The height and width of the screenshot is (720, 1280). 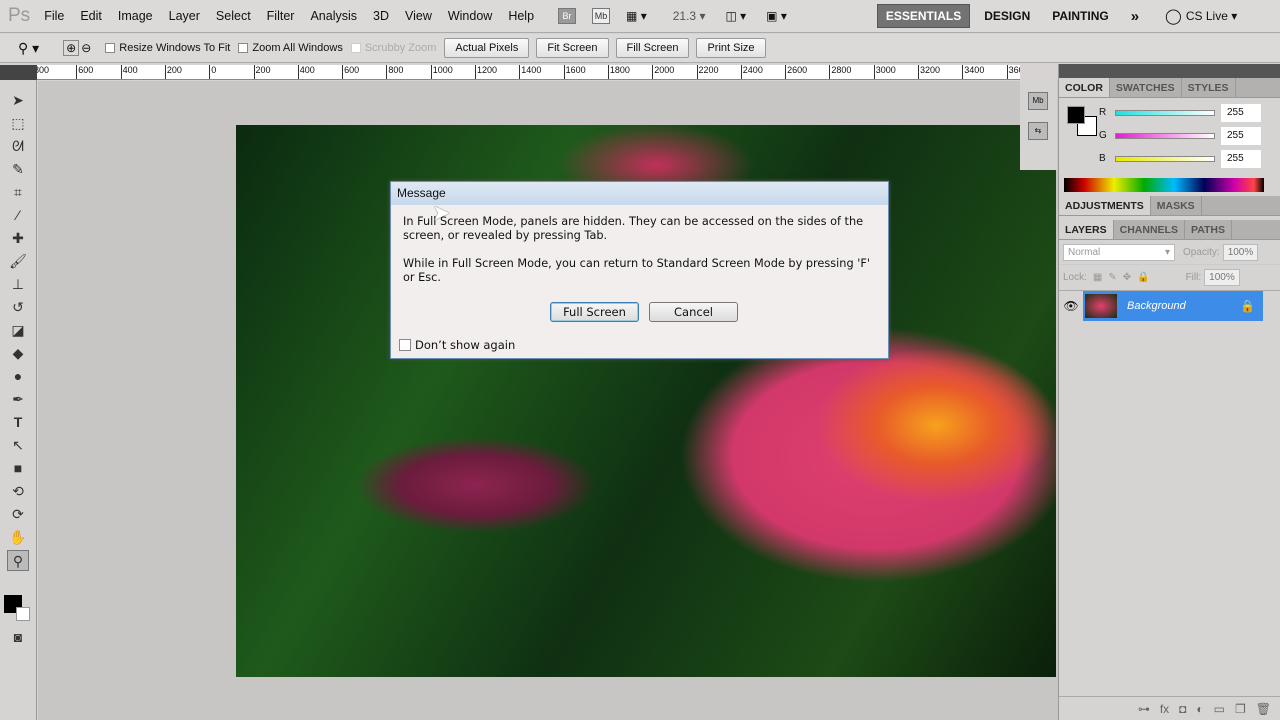 I want to click on group-icon: ▭, so click(x=1219, y=709).